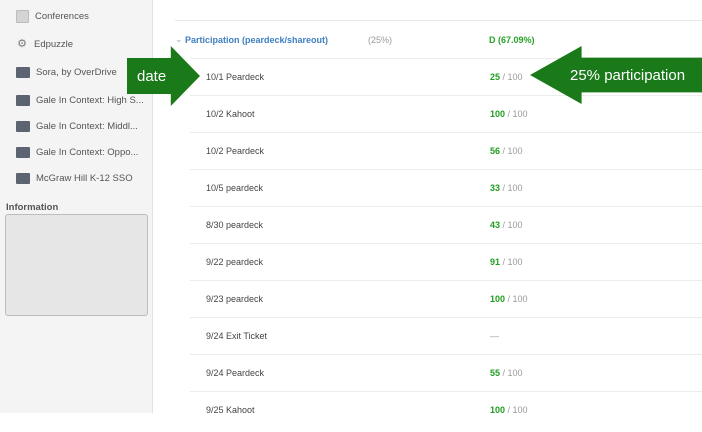 The height and width of the screenshot is (432, 702). Describe the element at coordinates (380, 40) in the screenshot. I see `category-weight: (25%)` at that location.